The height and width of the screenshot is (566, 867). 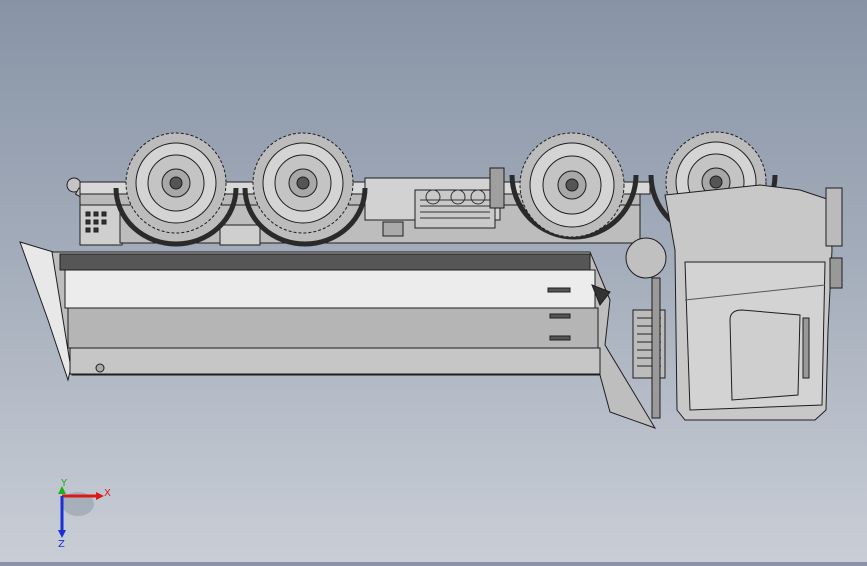 I want to click on cab, so click(x=753, y=302).